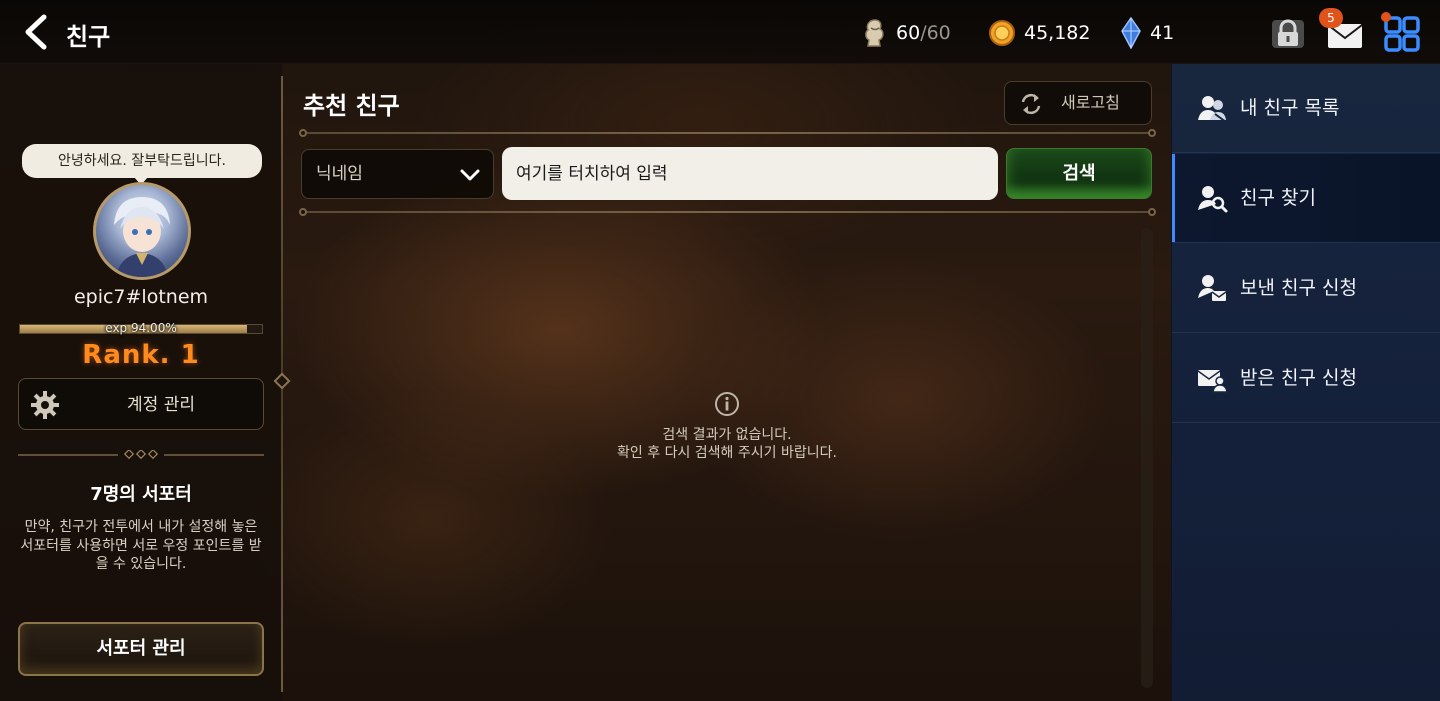  I want to click on player-rank: Rank. 1, so click(141, 355).